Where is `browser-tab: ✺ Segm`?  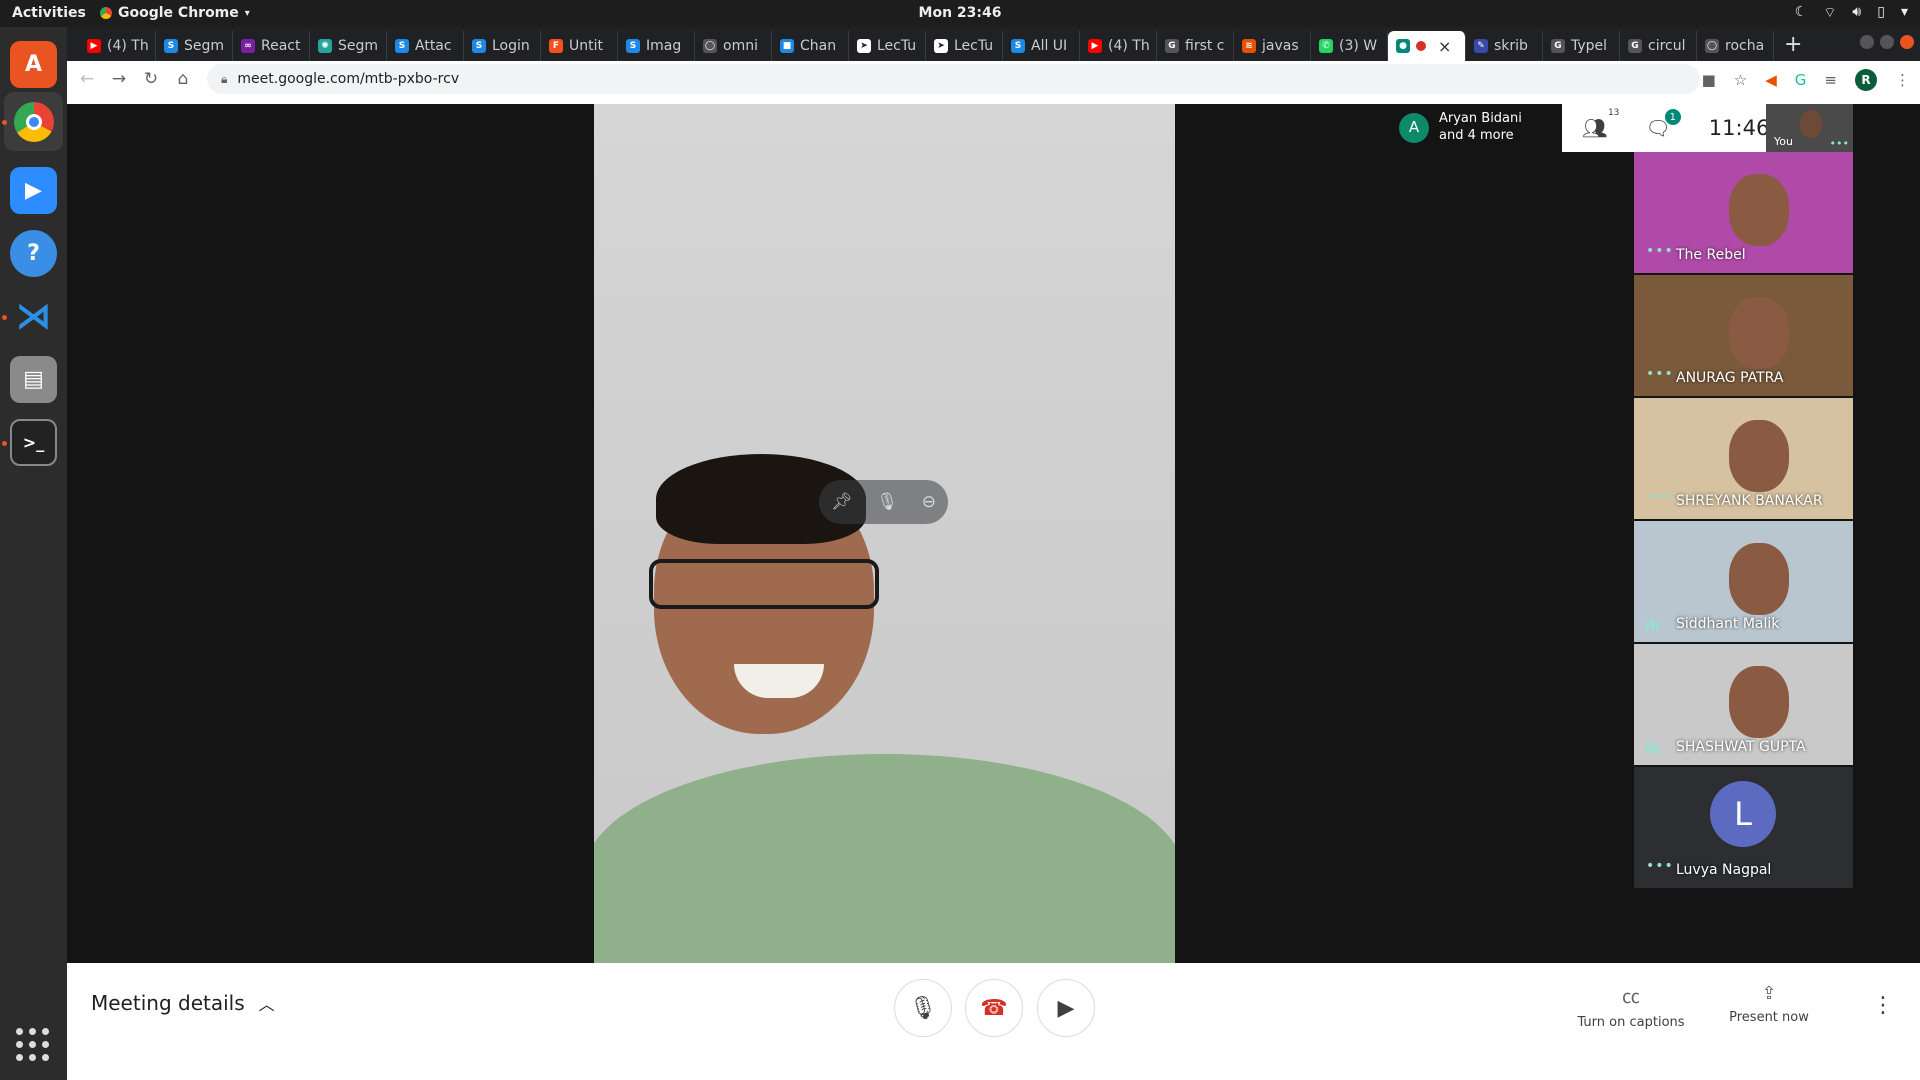
browser-tab: ✺ Segm is located at coordinates (348, 46).